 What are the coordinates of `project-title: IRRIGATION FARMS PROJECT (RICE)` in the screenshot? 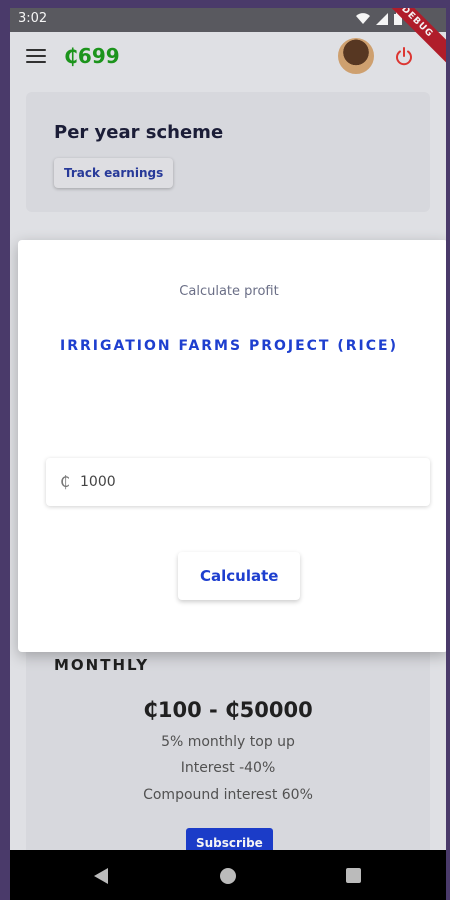 It's located at (229, 346).